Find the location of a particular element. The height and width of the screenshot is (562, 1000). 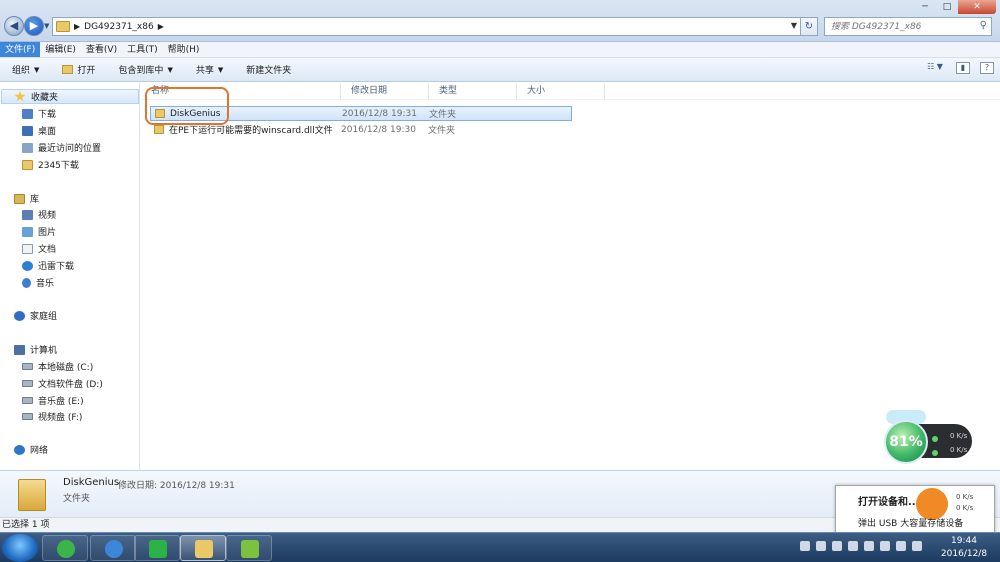

share-button: 共享 ▼ is located at coordinates (209, 70).